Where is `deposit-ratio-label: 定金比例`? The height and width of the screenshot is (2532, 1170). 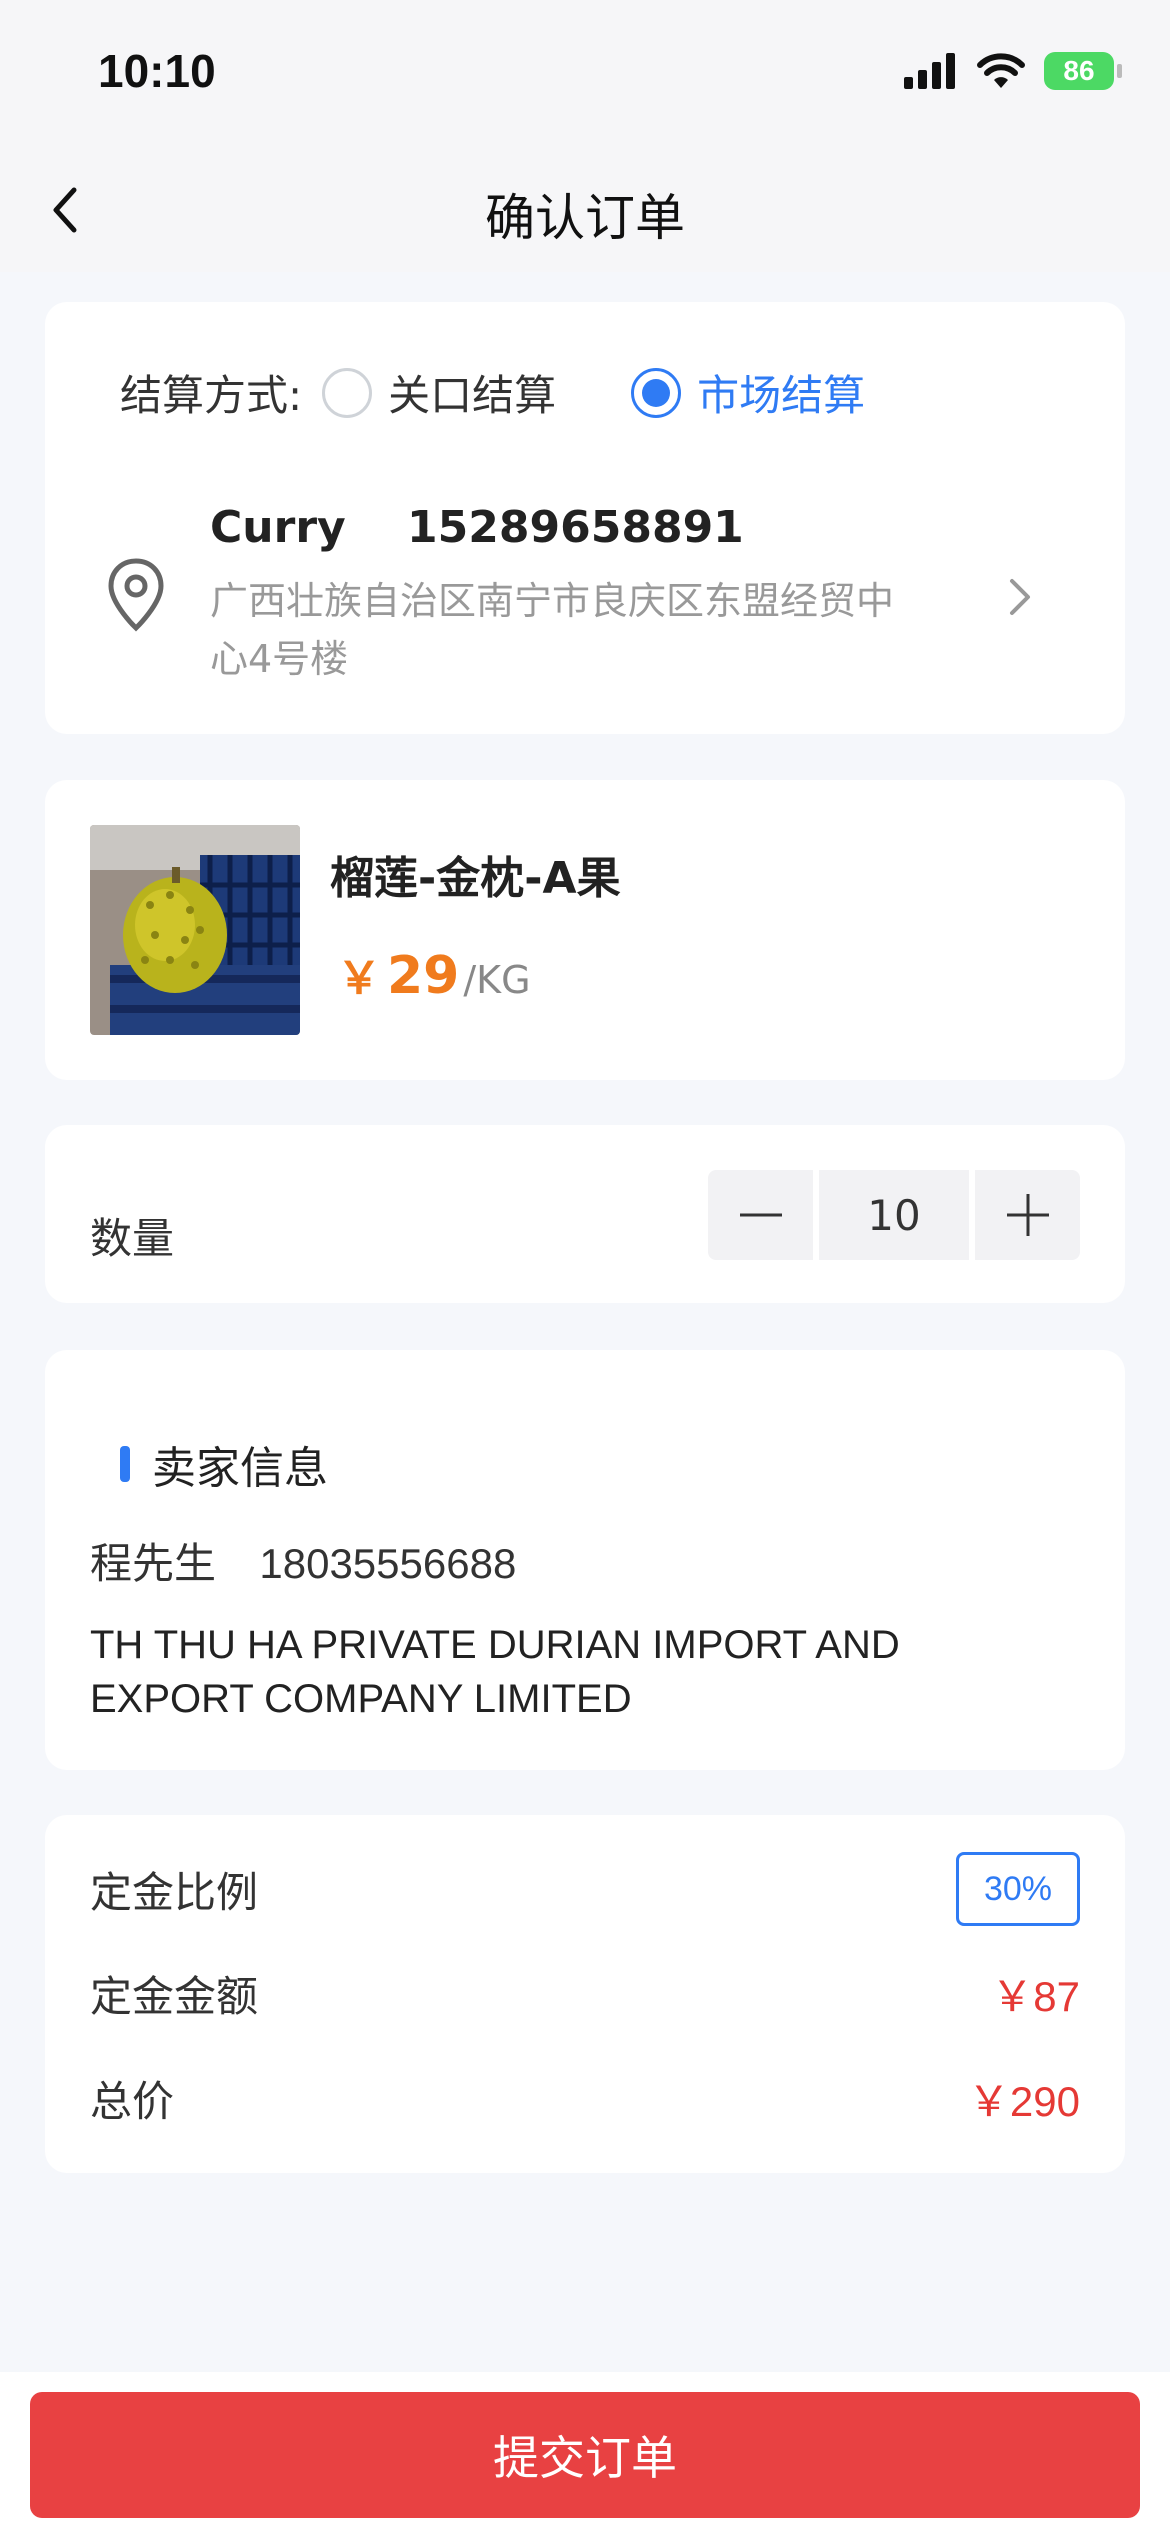
deposit-ratio-label: 定金比例 is located at coordinates (174, 1892).